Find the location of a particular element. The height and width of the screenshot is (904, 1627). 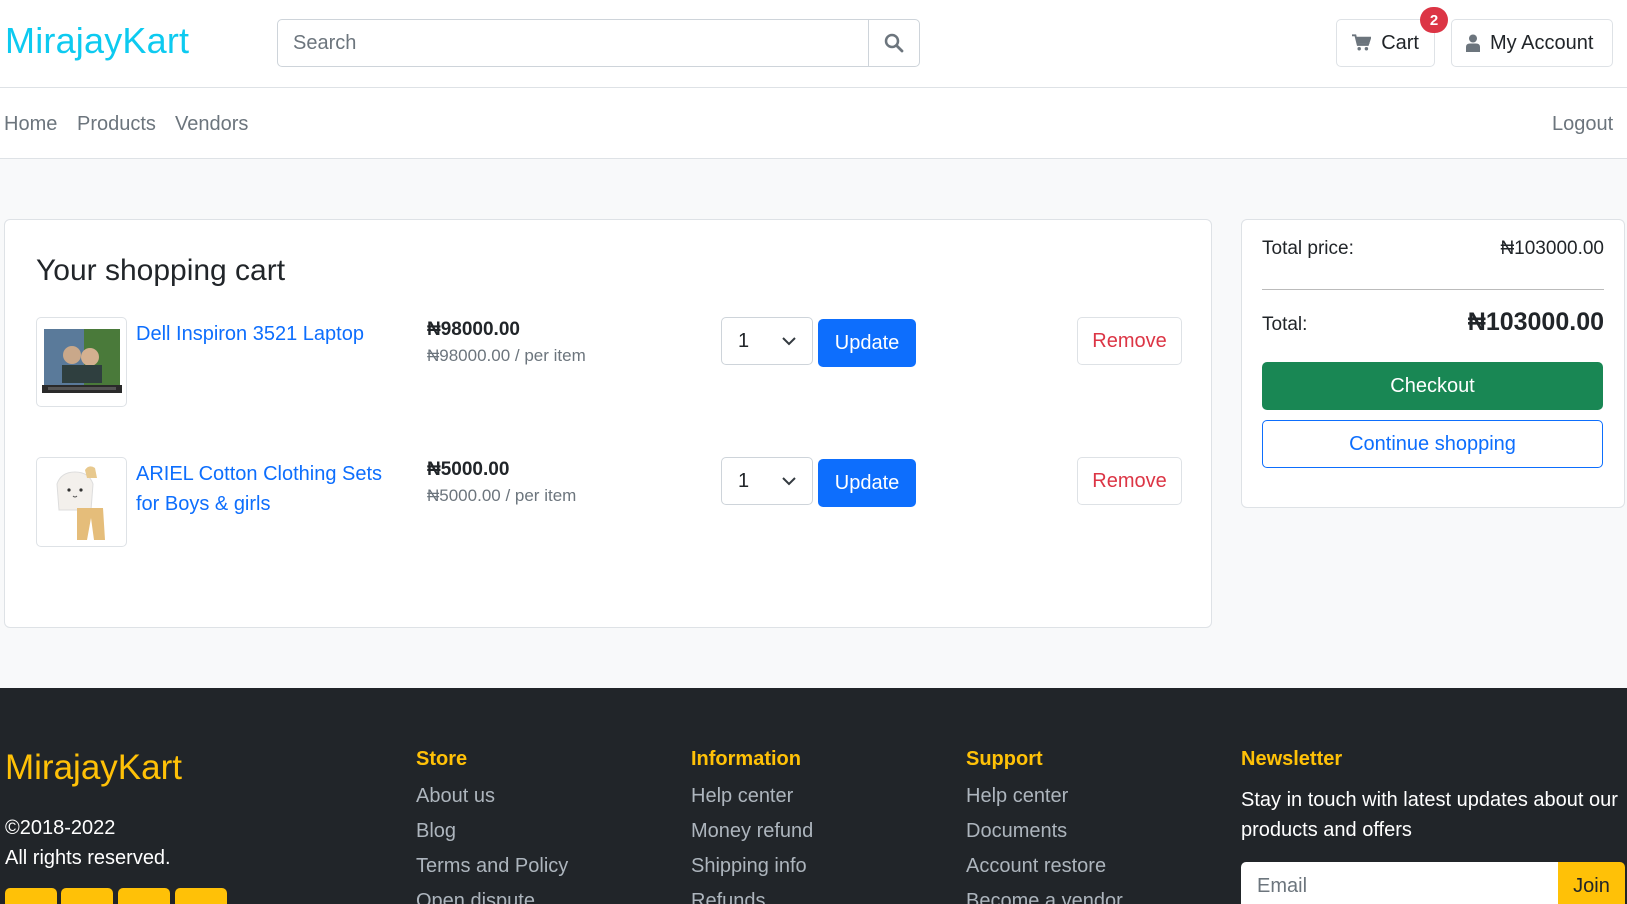

search-icon is located at coordinates (894, 43).